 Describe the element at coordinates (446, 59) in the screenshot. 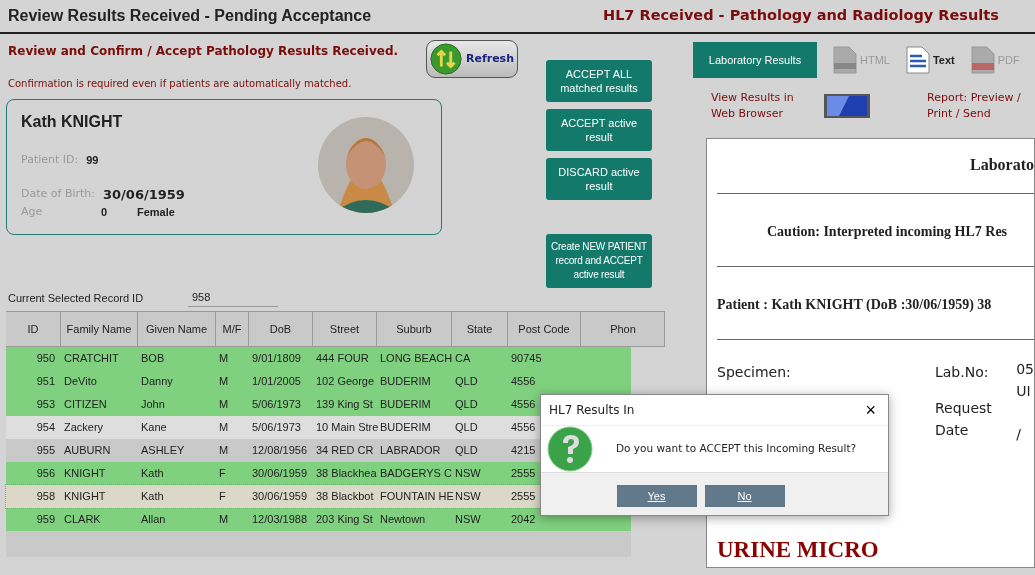

I see `refresh-icon` at that location.